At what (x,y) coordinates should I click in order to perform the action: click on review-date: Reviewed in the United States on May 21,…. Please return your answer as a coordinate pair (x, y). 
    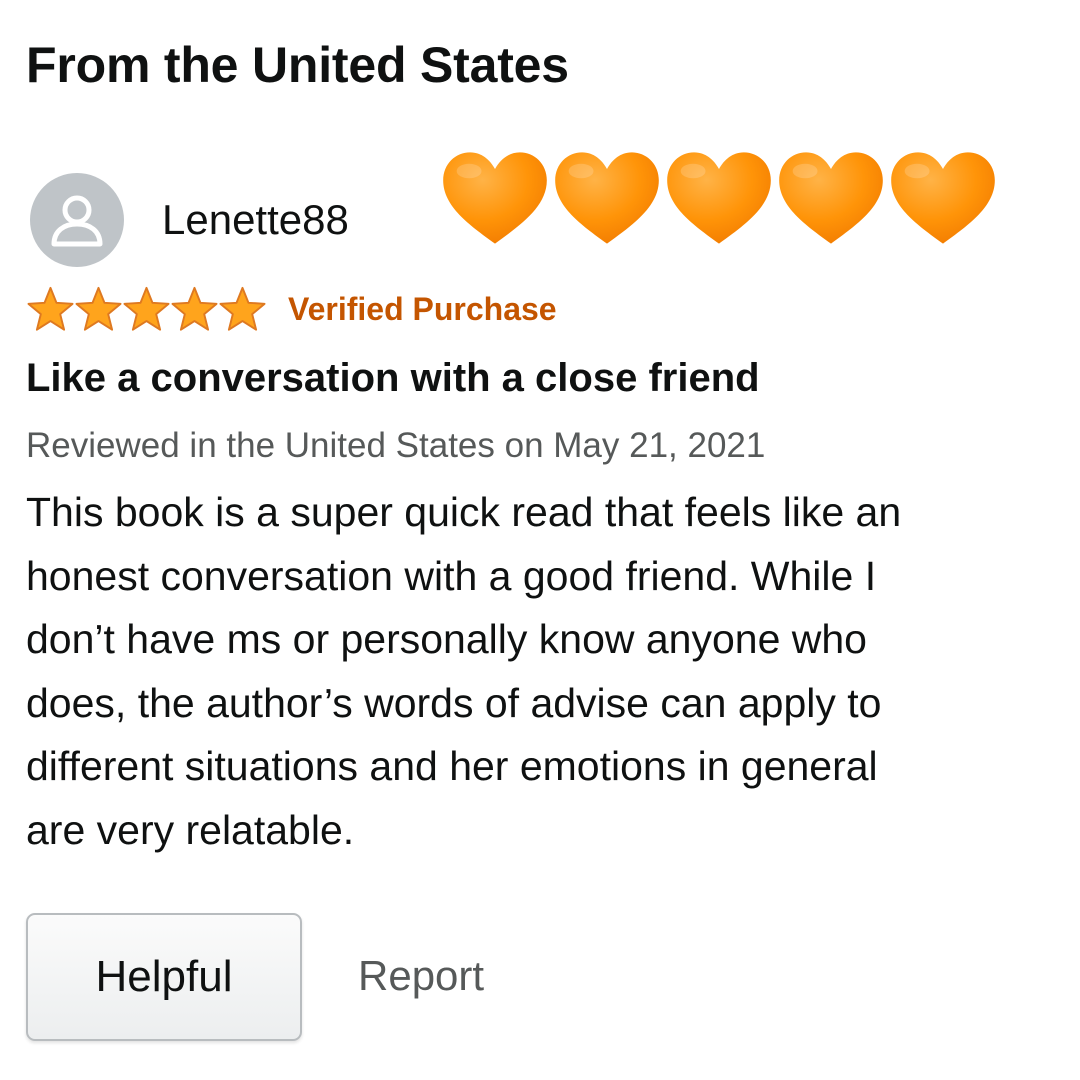
    Looking at the image, I should click on (396, 445).